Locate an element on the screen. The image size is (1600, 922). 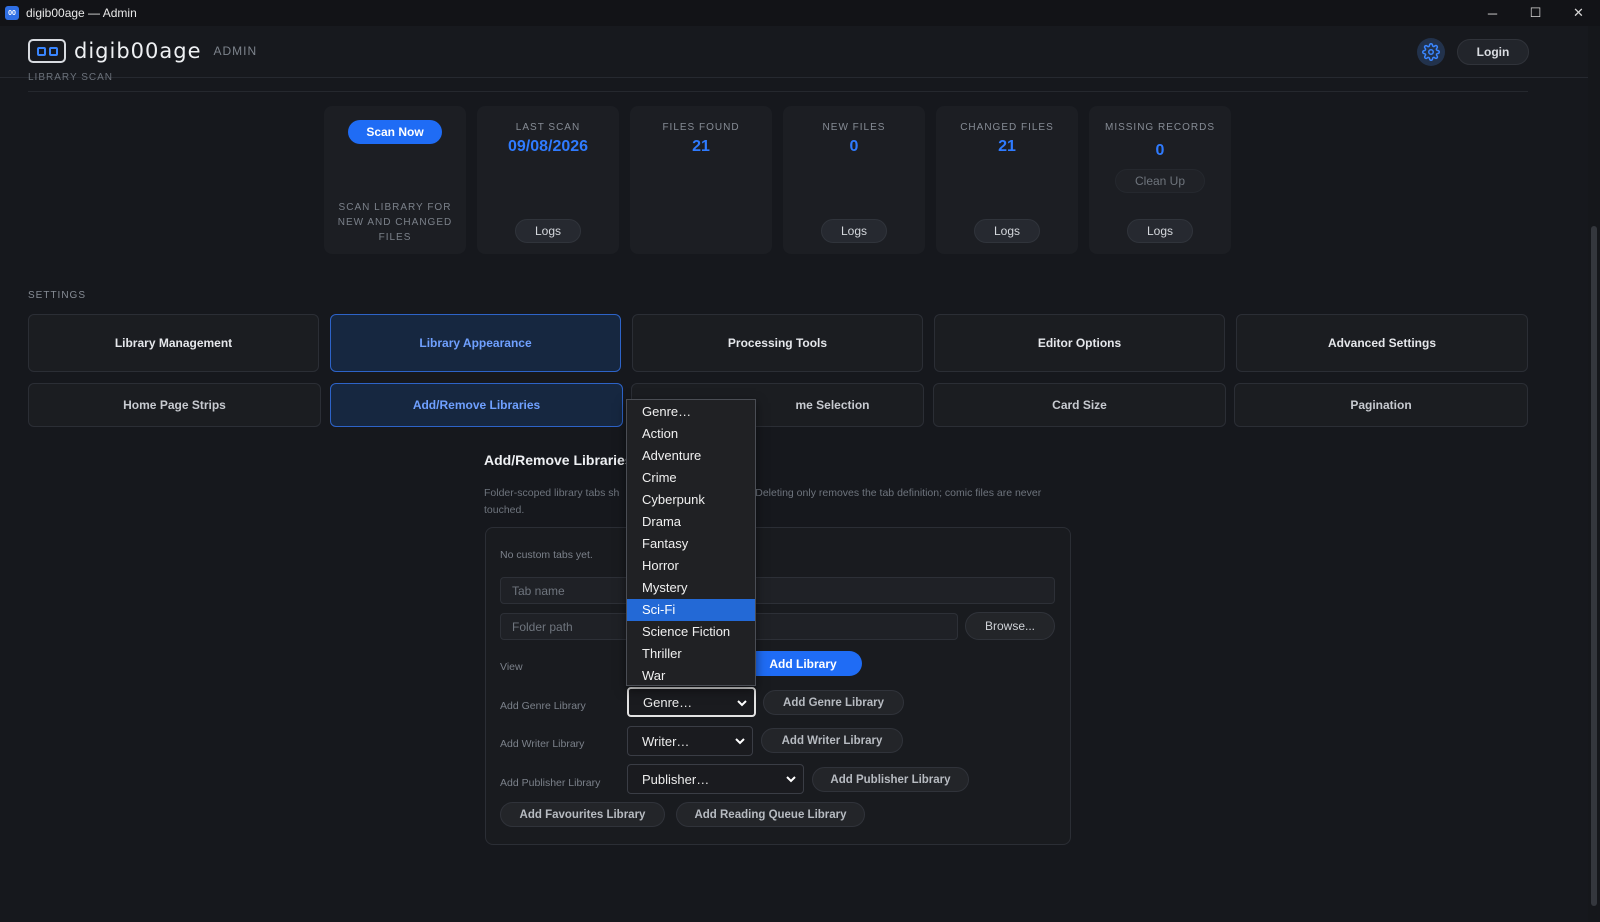
changed-files-card: CHANGED FILES 21 Logs is located at coordinates (1007, 180).